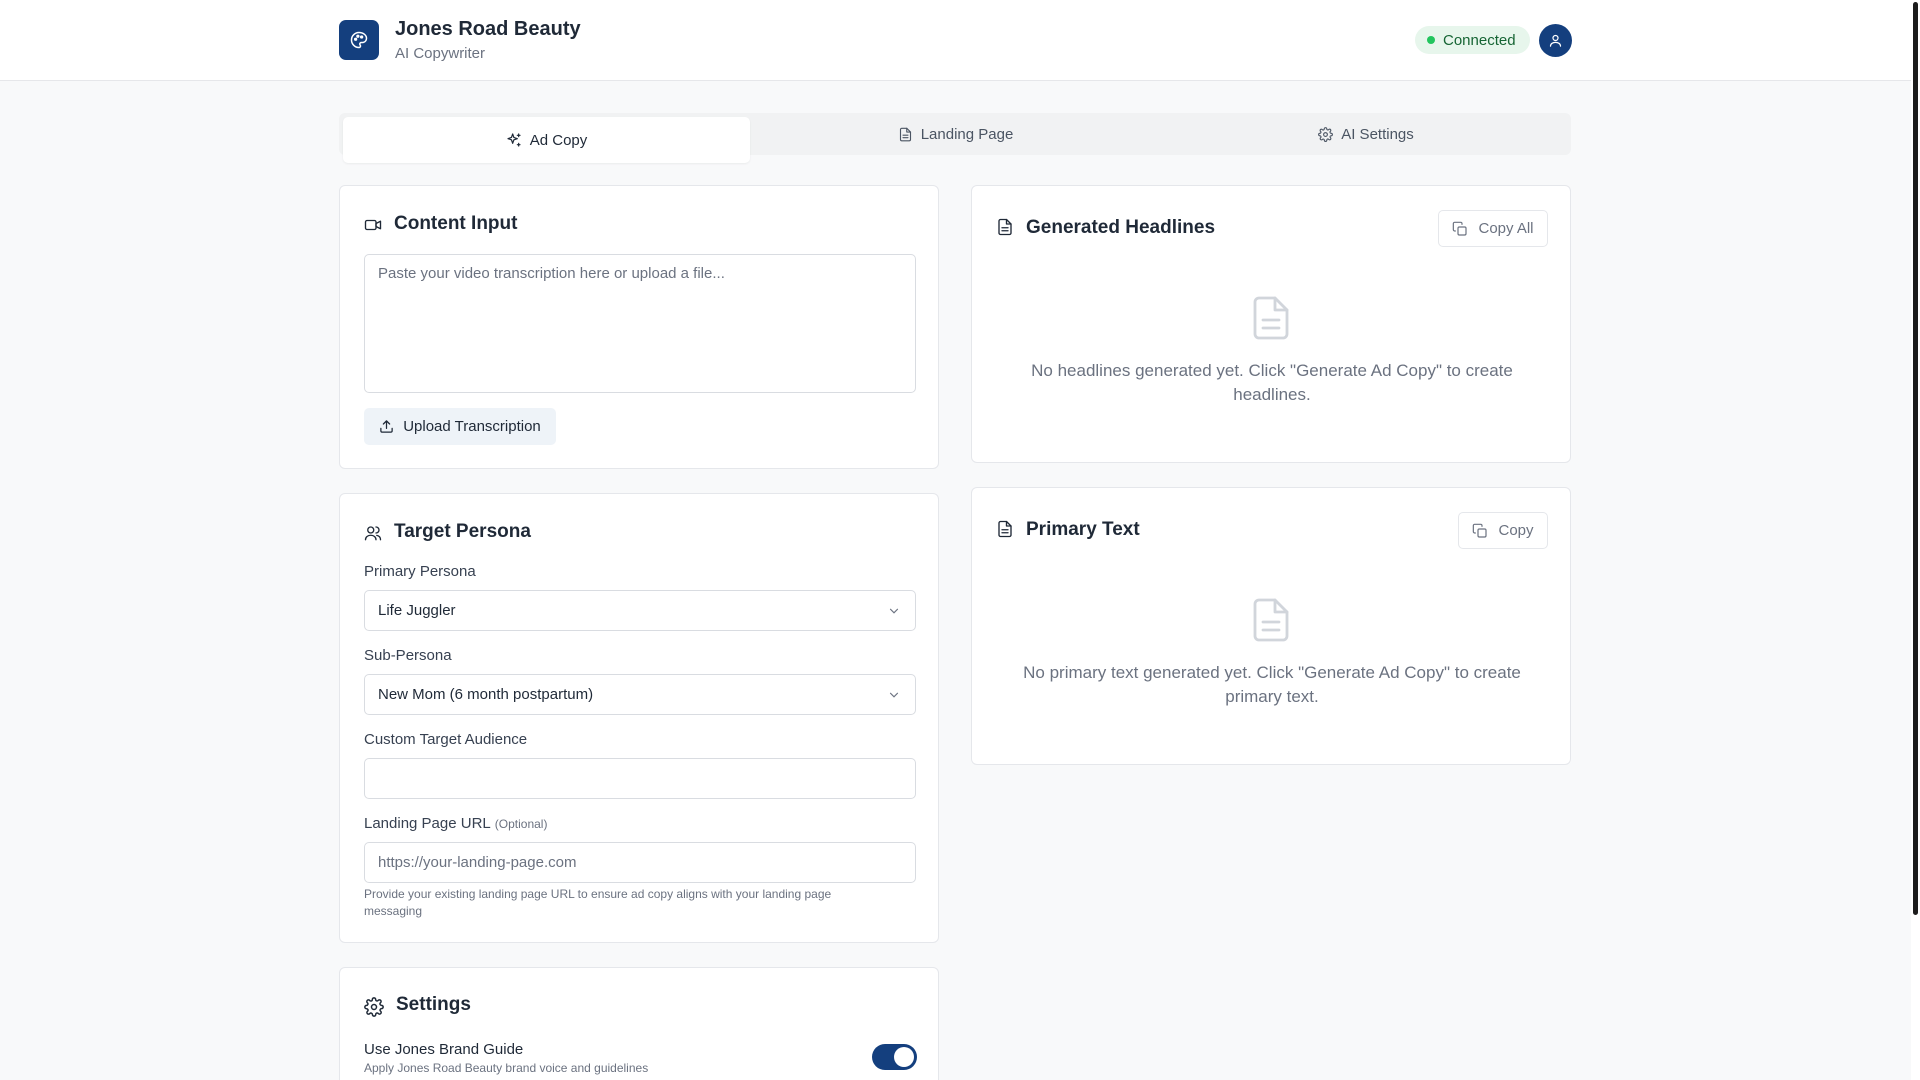 This screenshot has width=1920, height=1080. Describe the element at coordinates (427, 823) in the screenshot. I see `landing-url-label-text: Landing Page URL` at that location.